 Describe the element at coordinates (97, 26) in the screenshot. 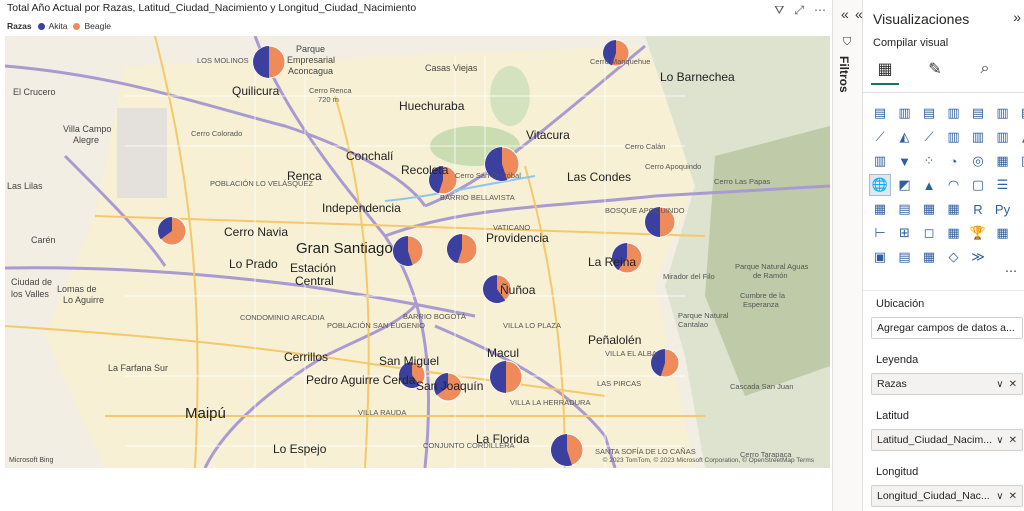

I see `legend-item-beagle: Beagle` at that location.